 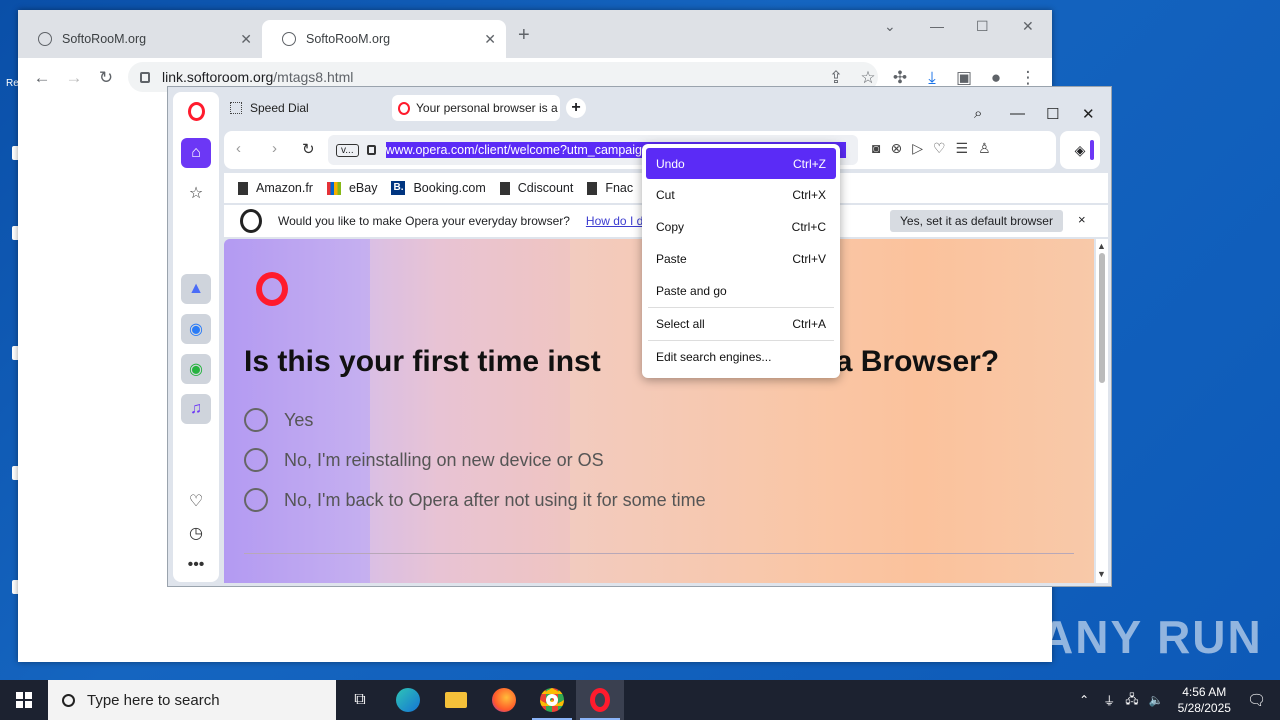 I want to click on url-path: /mtags8.html, so click(x=313, y=77).